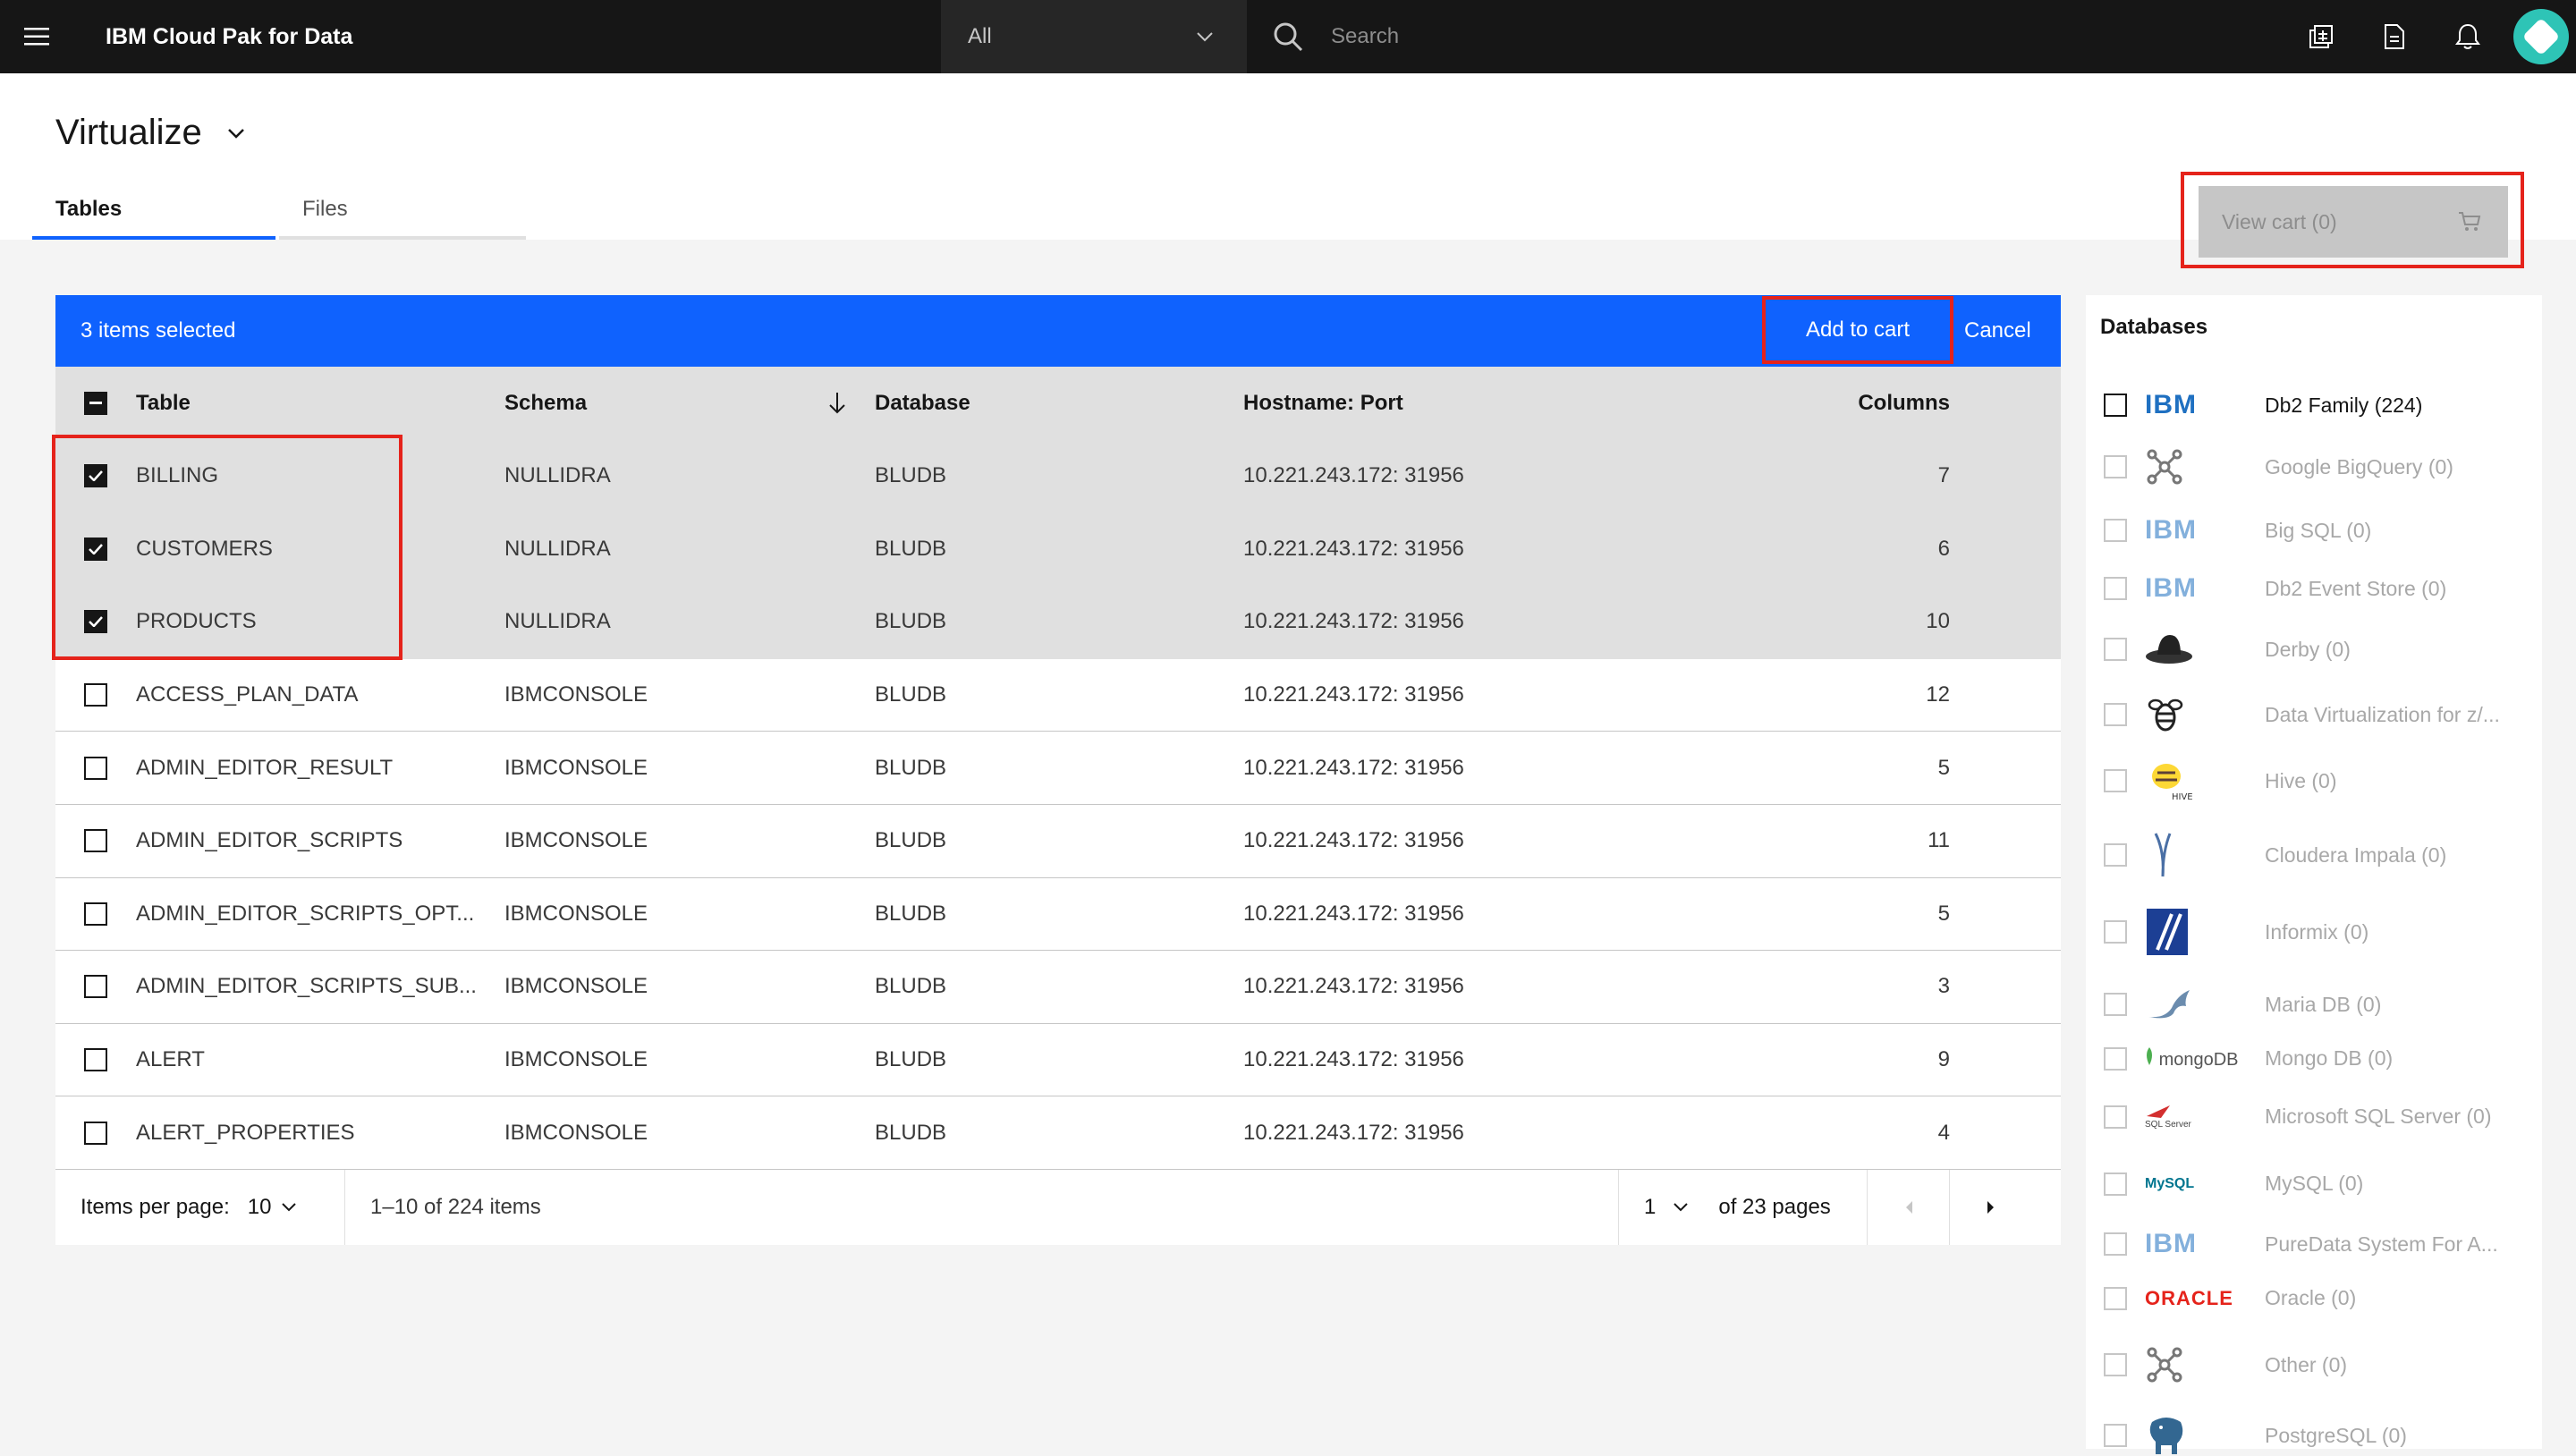 This screenshot has width=2576, height=1456. What do you see at coordinates (1666, 1207) in the screenshot?
I see `page-number-select: 1` at bounding box center [1666, 1207].